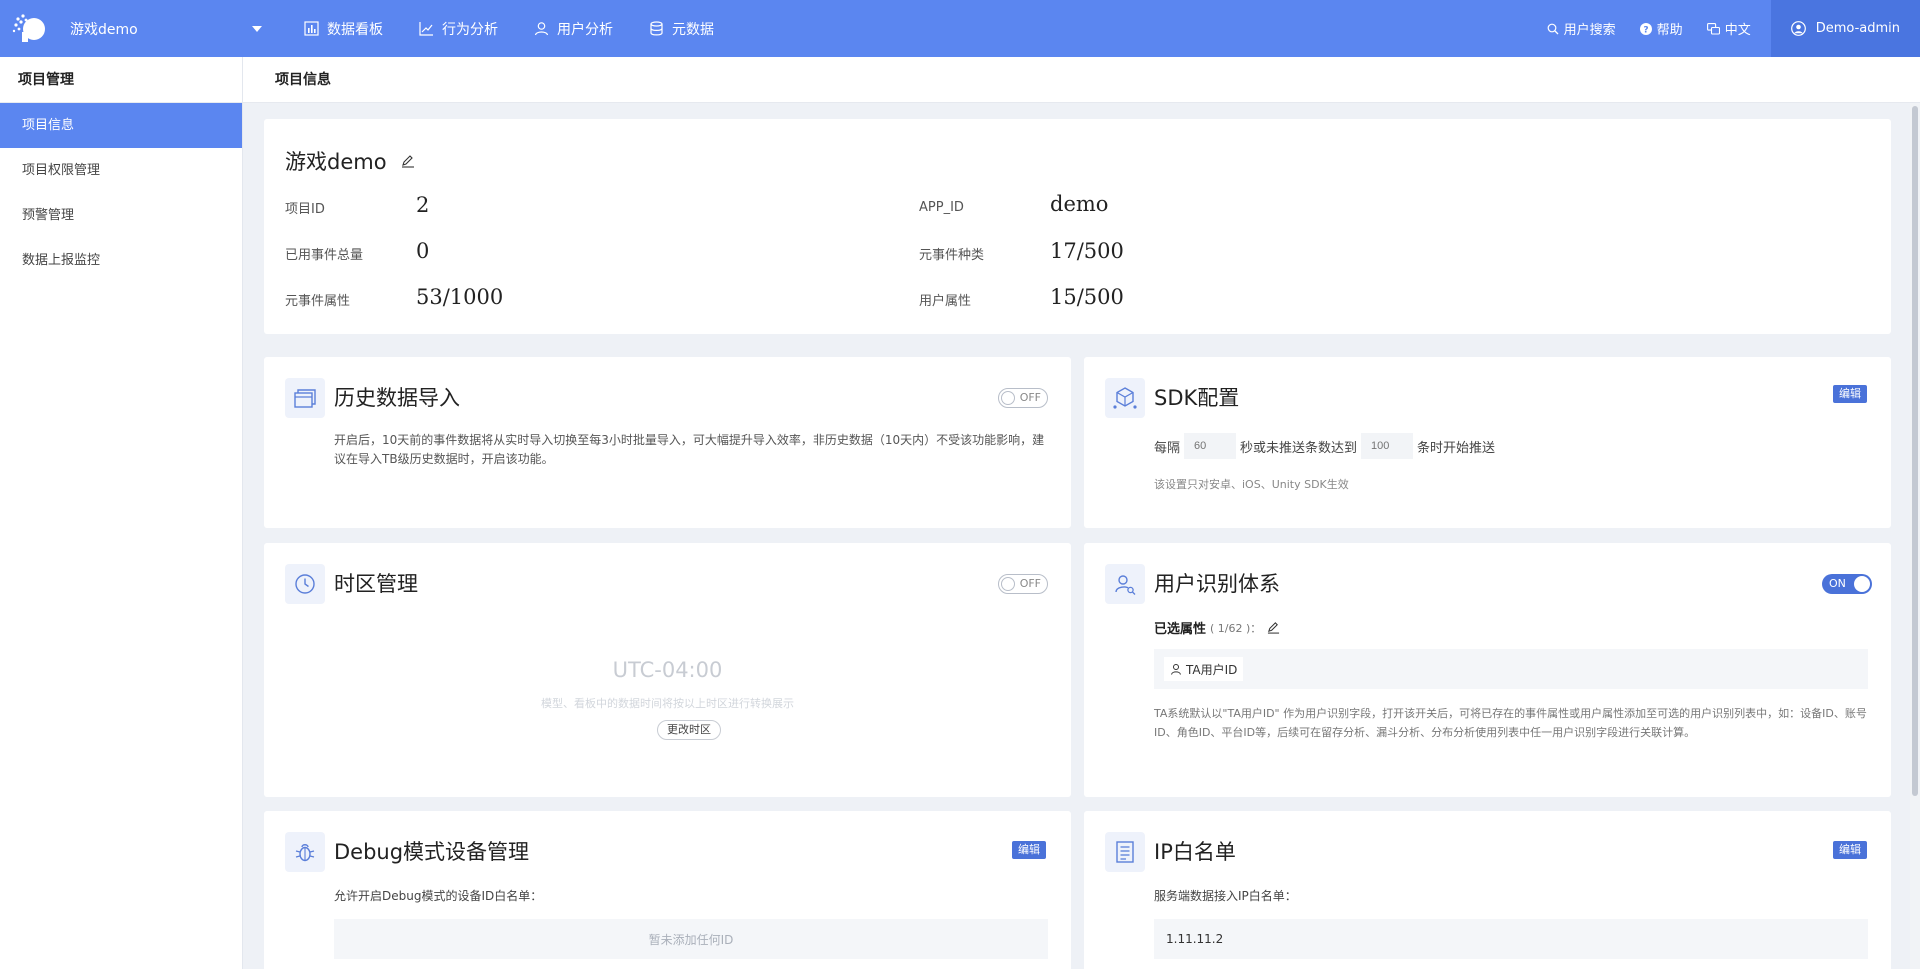 The width and height of the screenshot is (1920, 969). I want to click on search-icon, so click(1553, 28).